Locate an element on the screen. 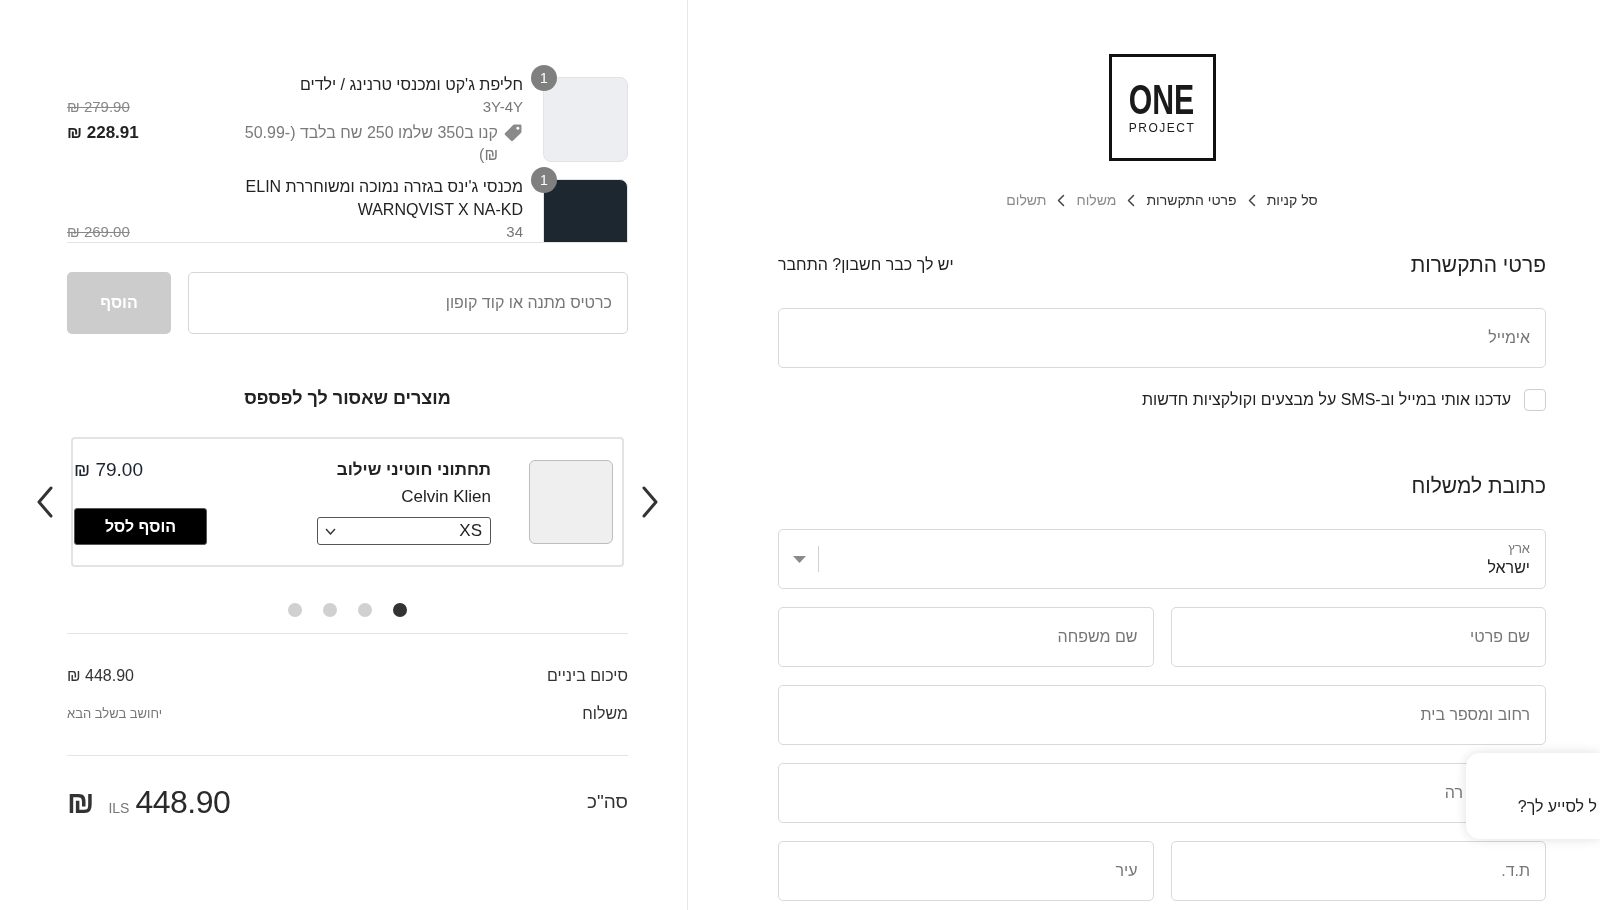 This screenshot has height=910, width=1600. item-variant: 34 is located at coordinates (514, 232).